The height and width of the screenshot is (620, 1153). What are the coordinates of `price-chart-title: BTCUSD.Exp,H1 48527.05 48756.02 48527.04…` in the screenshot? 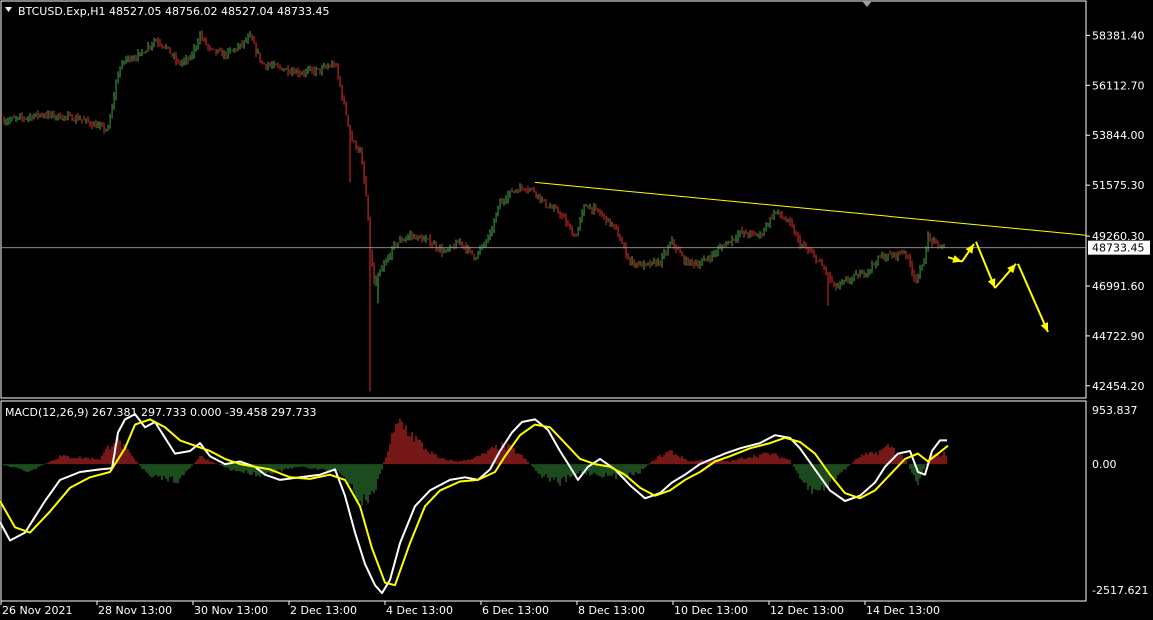 It's located at (173, 11).